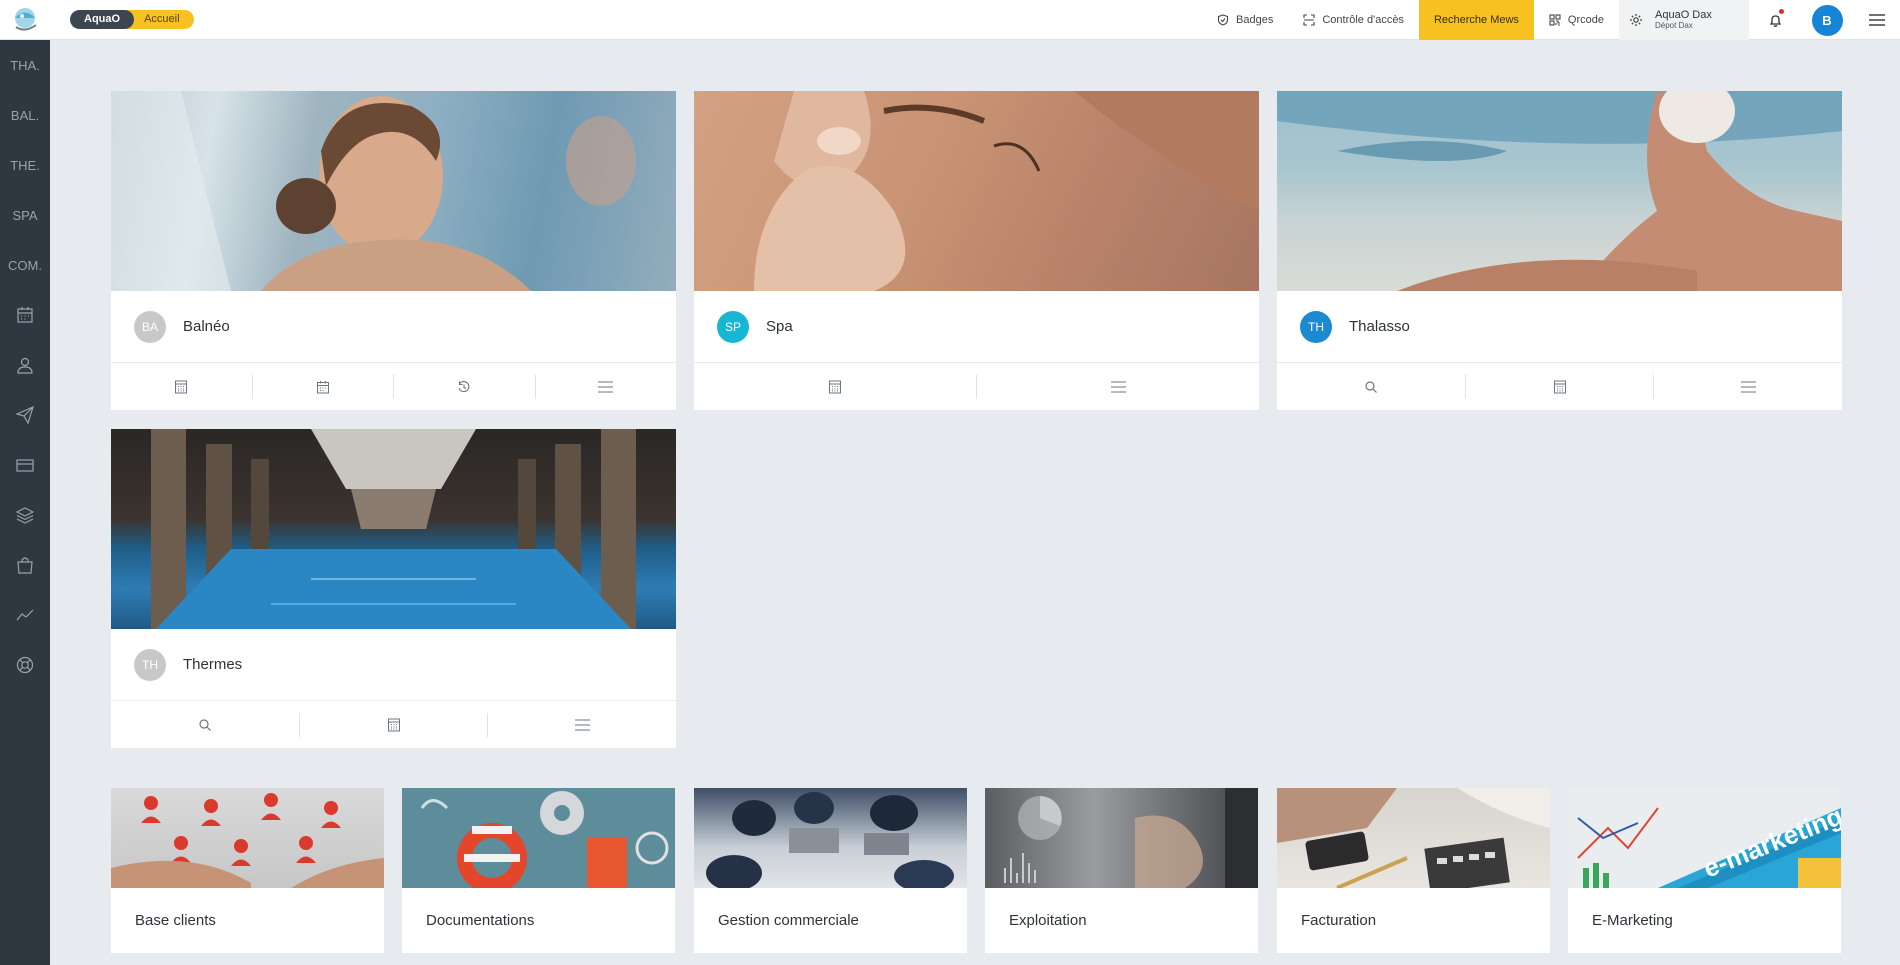 This screenshot has width=1900, height=965. Describe the element at coordinates (160, 19) in the screenshot. I see `page-pill: Accueil` at that location.